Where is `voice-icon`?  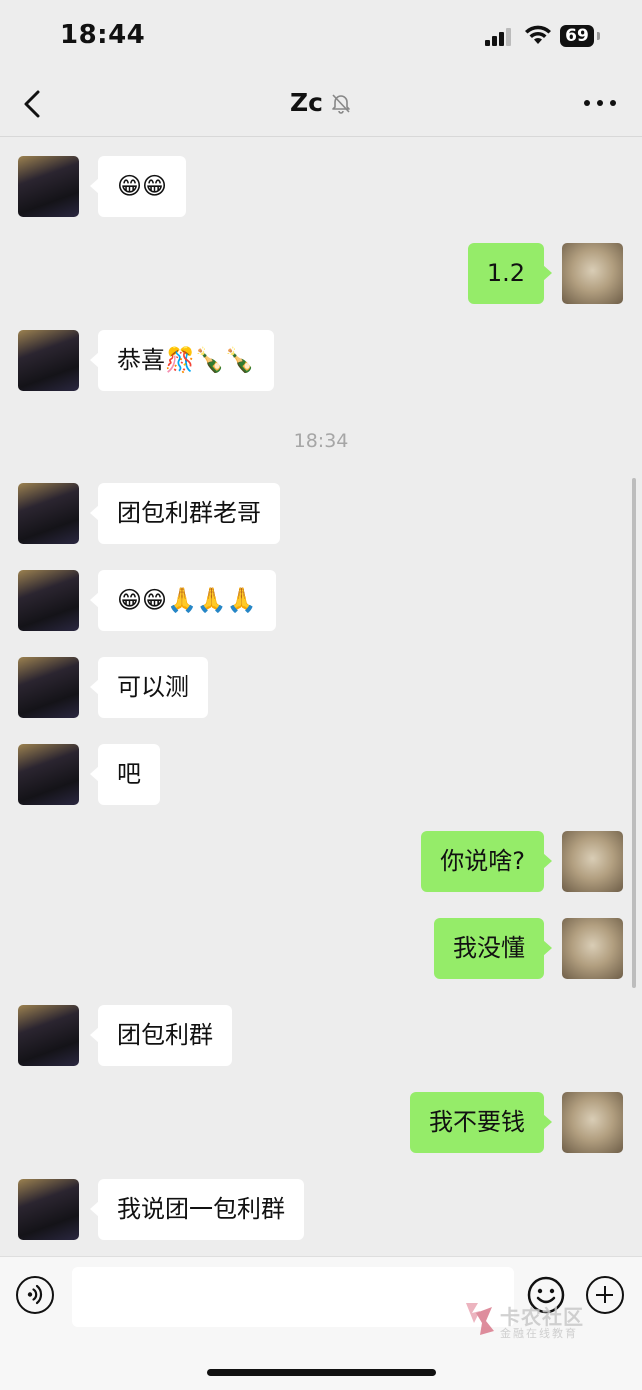
voice-icon is located at coordinates (35, 1294).